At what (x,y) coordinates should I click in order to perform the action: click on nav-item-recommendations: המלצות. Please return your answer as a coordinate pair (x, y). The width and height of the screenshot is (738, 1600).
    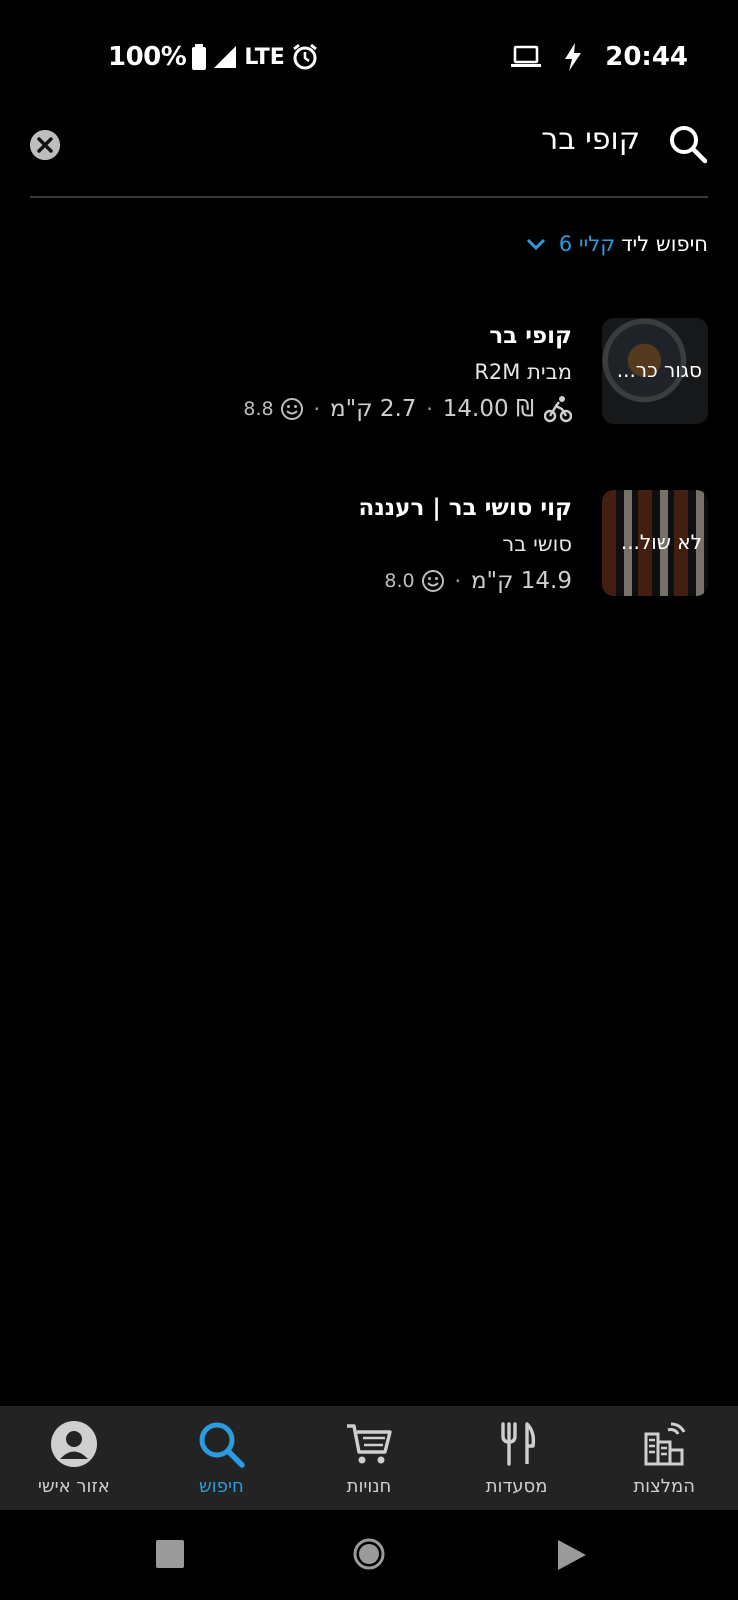
    Looking at the image, I should click on (664, 1458).